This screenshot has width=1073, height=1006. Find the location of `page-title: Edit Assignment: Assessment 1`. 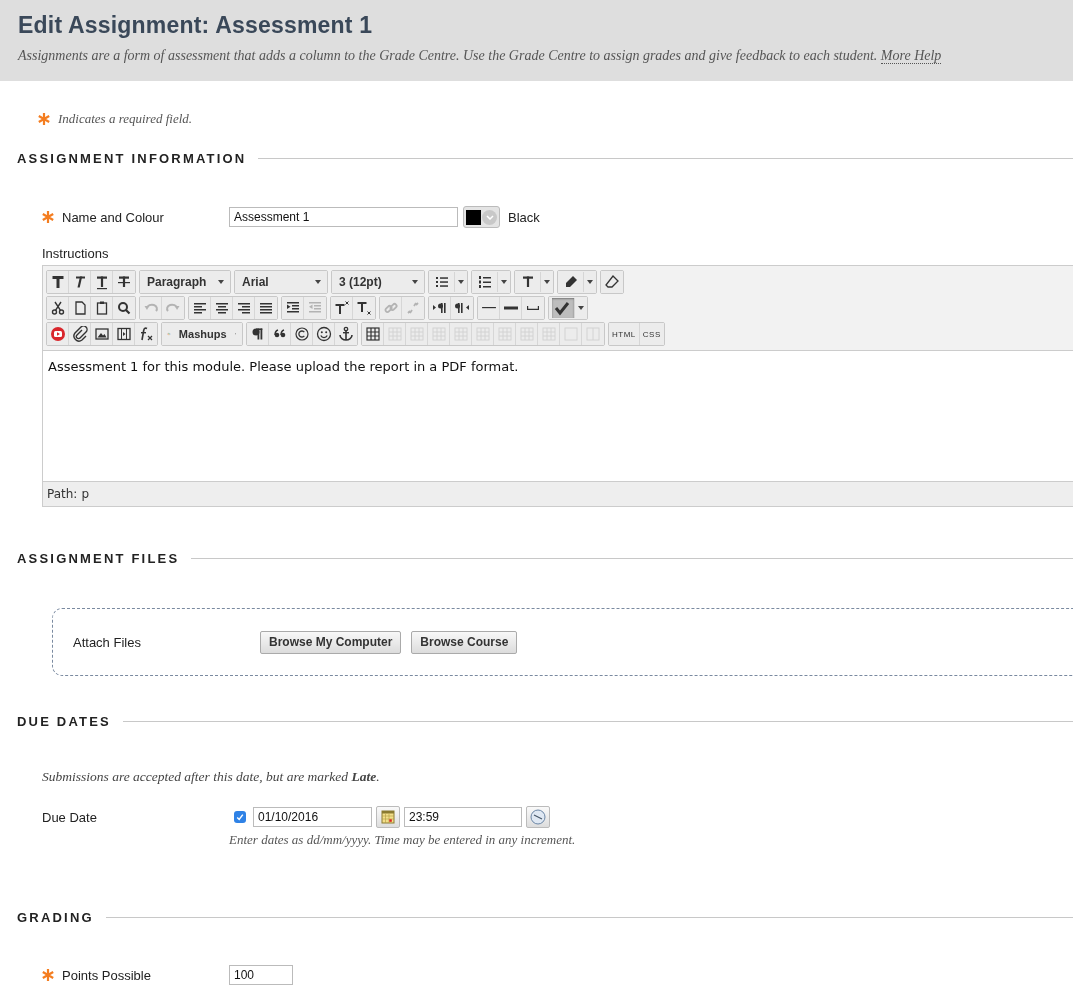

page-title: Edit Assignment: Assessment 1 is located at coordinates (196, 25).